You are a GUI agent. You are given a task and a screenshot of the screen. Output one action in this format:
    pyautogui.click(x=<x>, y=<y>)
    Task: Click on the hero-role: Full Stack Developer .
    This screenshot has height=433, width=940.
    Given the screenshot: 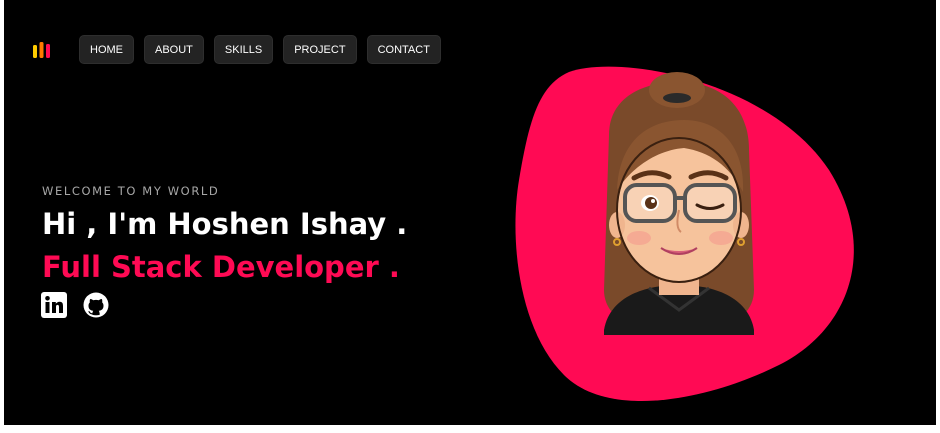 What is the action you would take?
    pyautogui.click(x=221, y=267)
    